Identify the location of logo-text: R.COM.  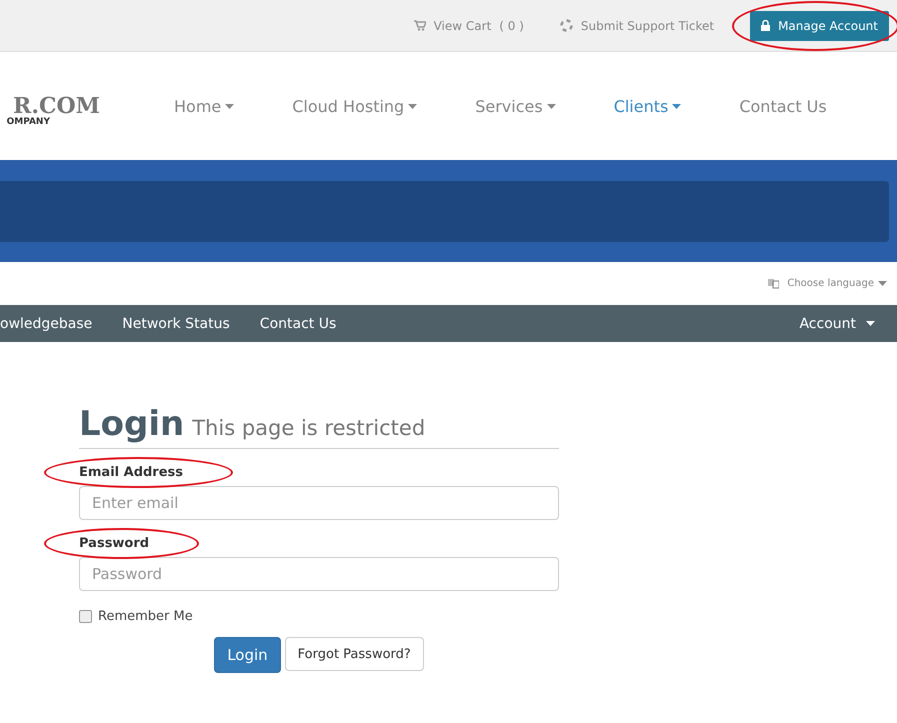
(56, 106).